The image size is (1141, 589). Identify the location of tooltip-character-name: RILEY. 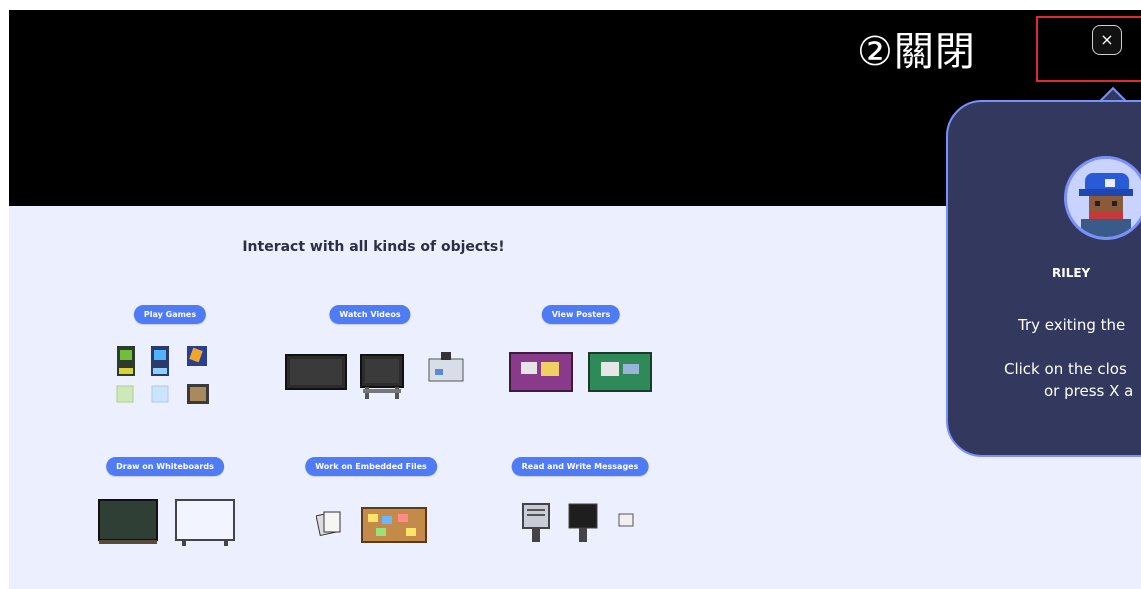
(1071, 273).